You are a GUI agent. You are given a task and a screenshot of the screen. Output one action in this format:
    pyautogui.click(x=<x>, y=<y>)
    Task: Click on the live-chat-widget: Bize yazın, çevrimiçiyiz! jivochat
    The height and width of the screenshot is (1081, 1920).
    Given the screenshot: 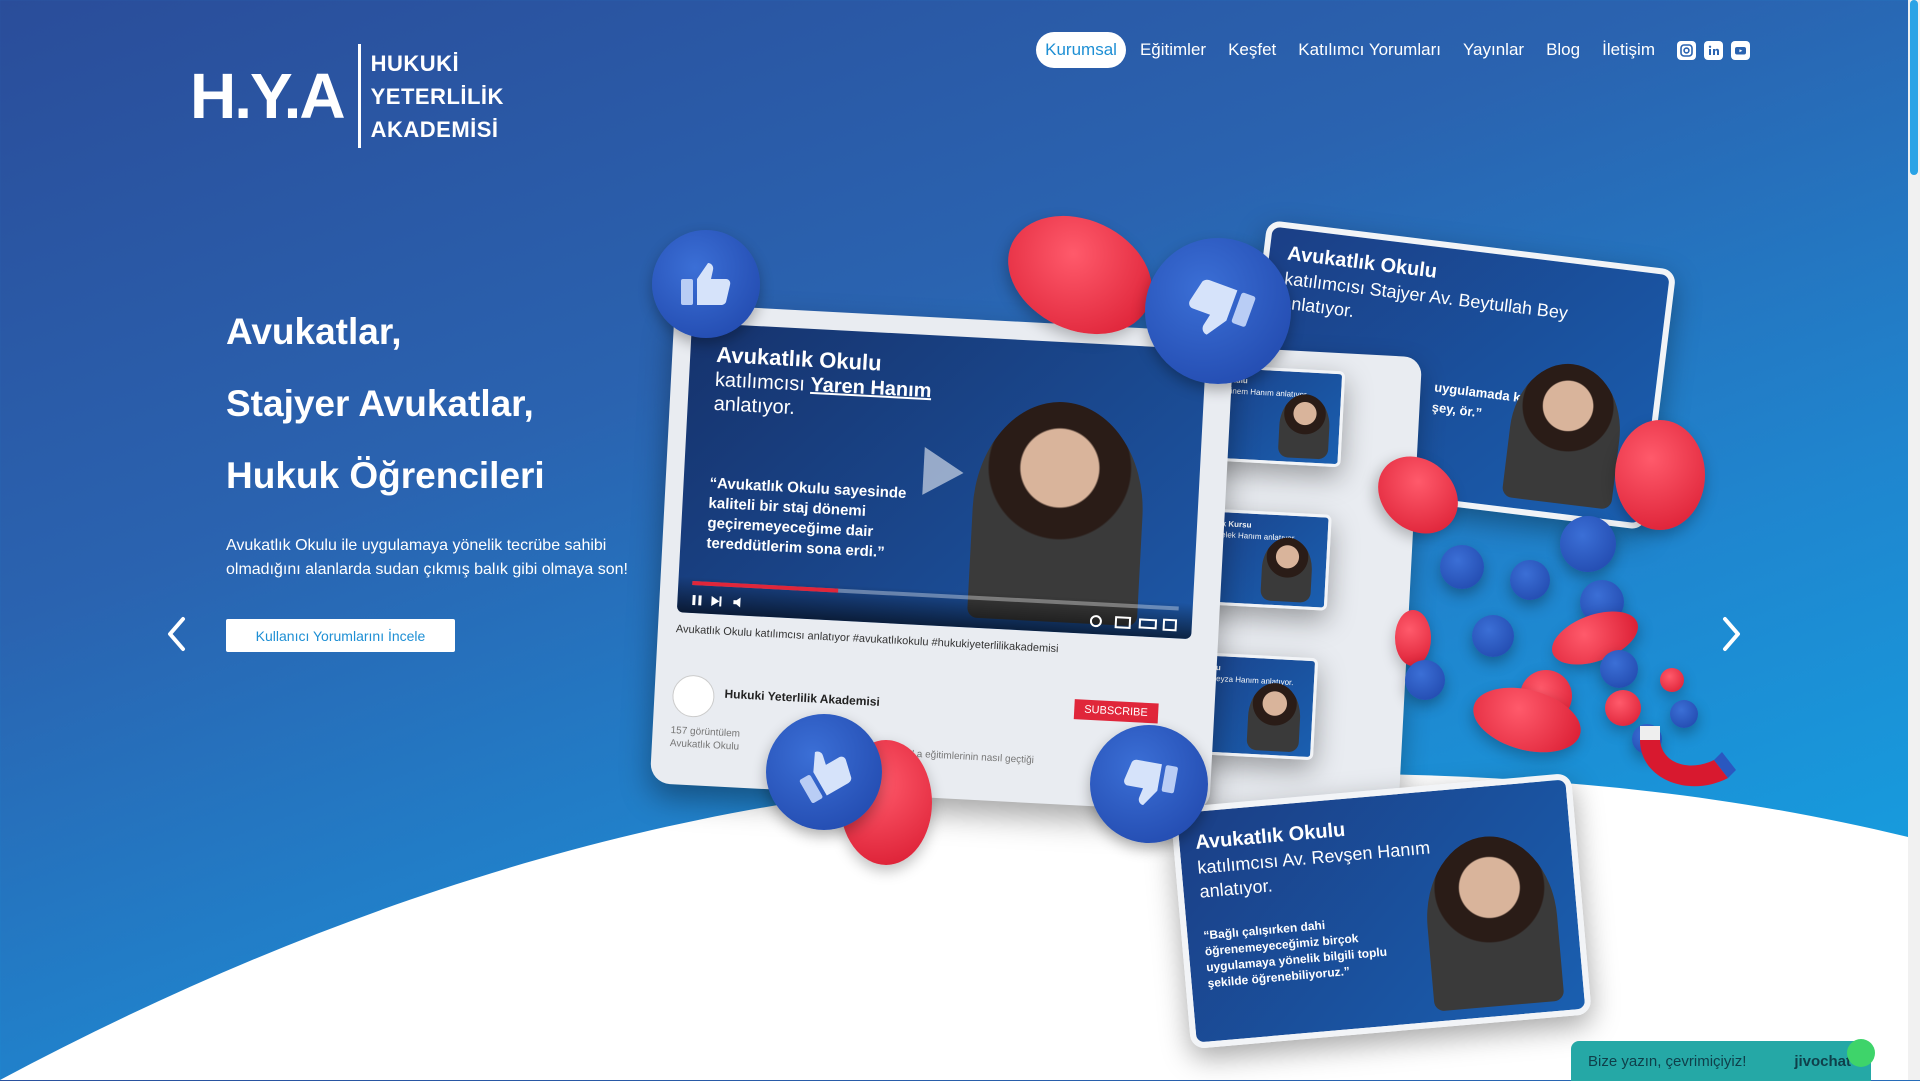 What is the action you would take?
    pyautogui.click(x=1723, y=1060)
    